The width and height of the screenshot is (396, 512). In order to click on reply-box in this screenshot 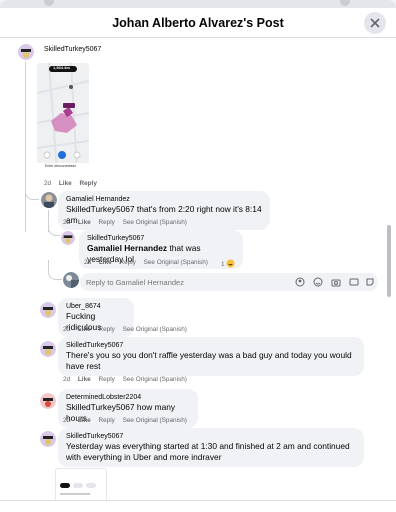, I will do `click(229, 282)`.